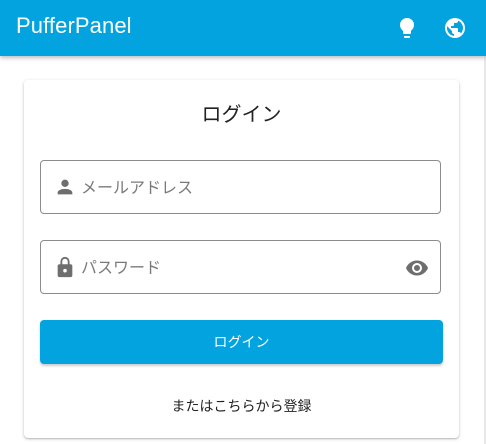 The height and width of the screenshot is (444, 486). What do you see at coordinates (241, 406) in the screenshot?
I see `register-link: またはこちらから登録` at bounding box center [241, 406].